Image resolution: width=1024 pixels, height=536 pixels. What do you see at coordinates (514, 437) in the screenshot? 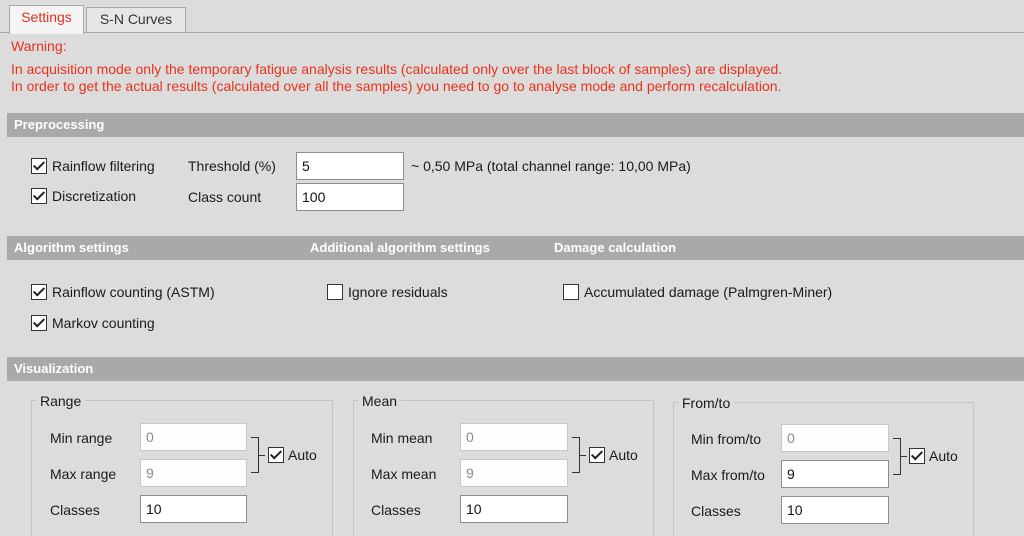
I see `min-mean-input` at bounding box center [514, 437].